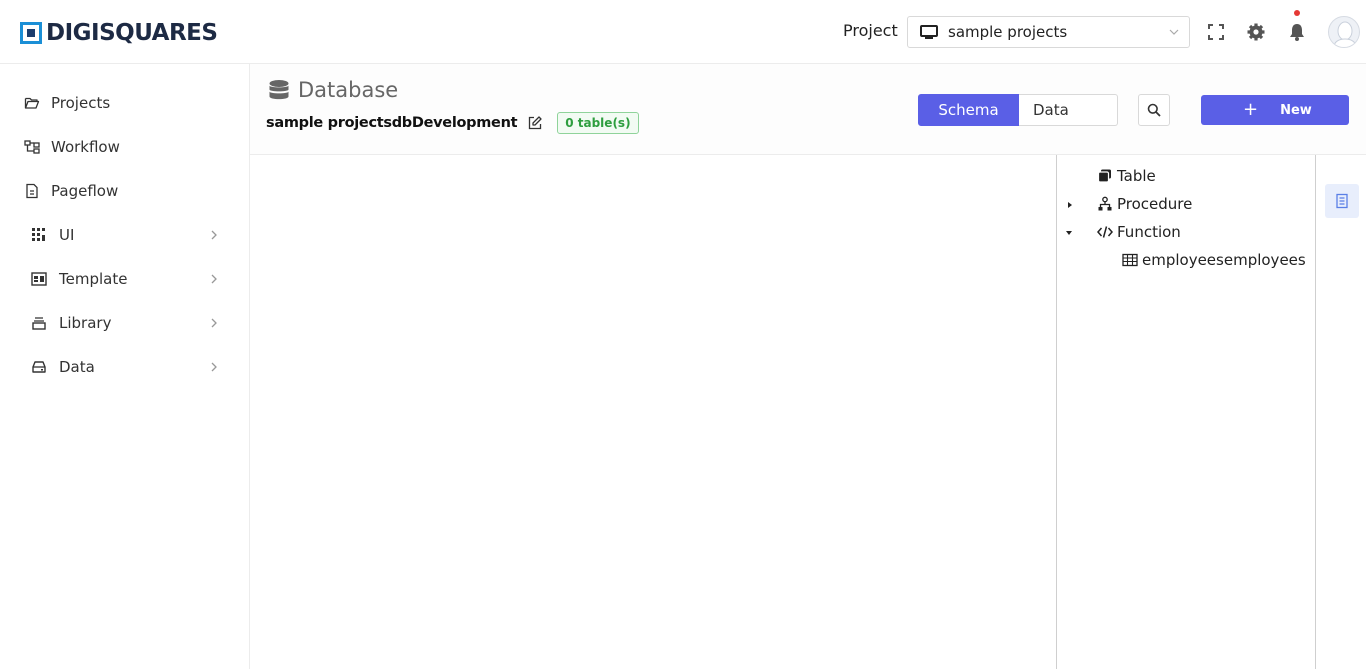 The height and width of the screenshot is (669, 1366). Describe the element at coordinates (1105, 203) in the screenshot. I see `sitemap-icon` at that location.